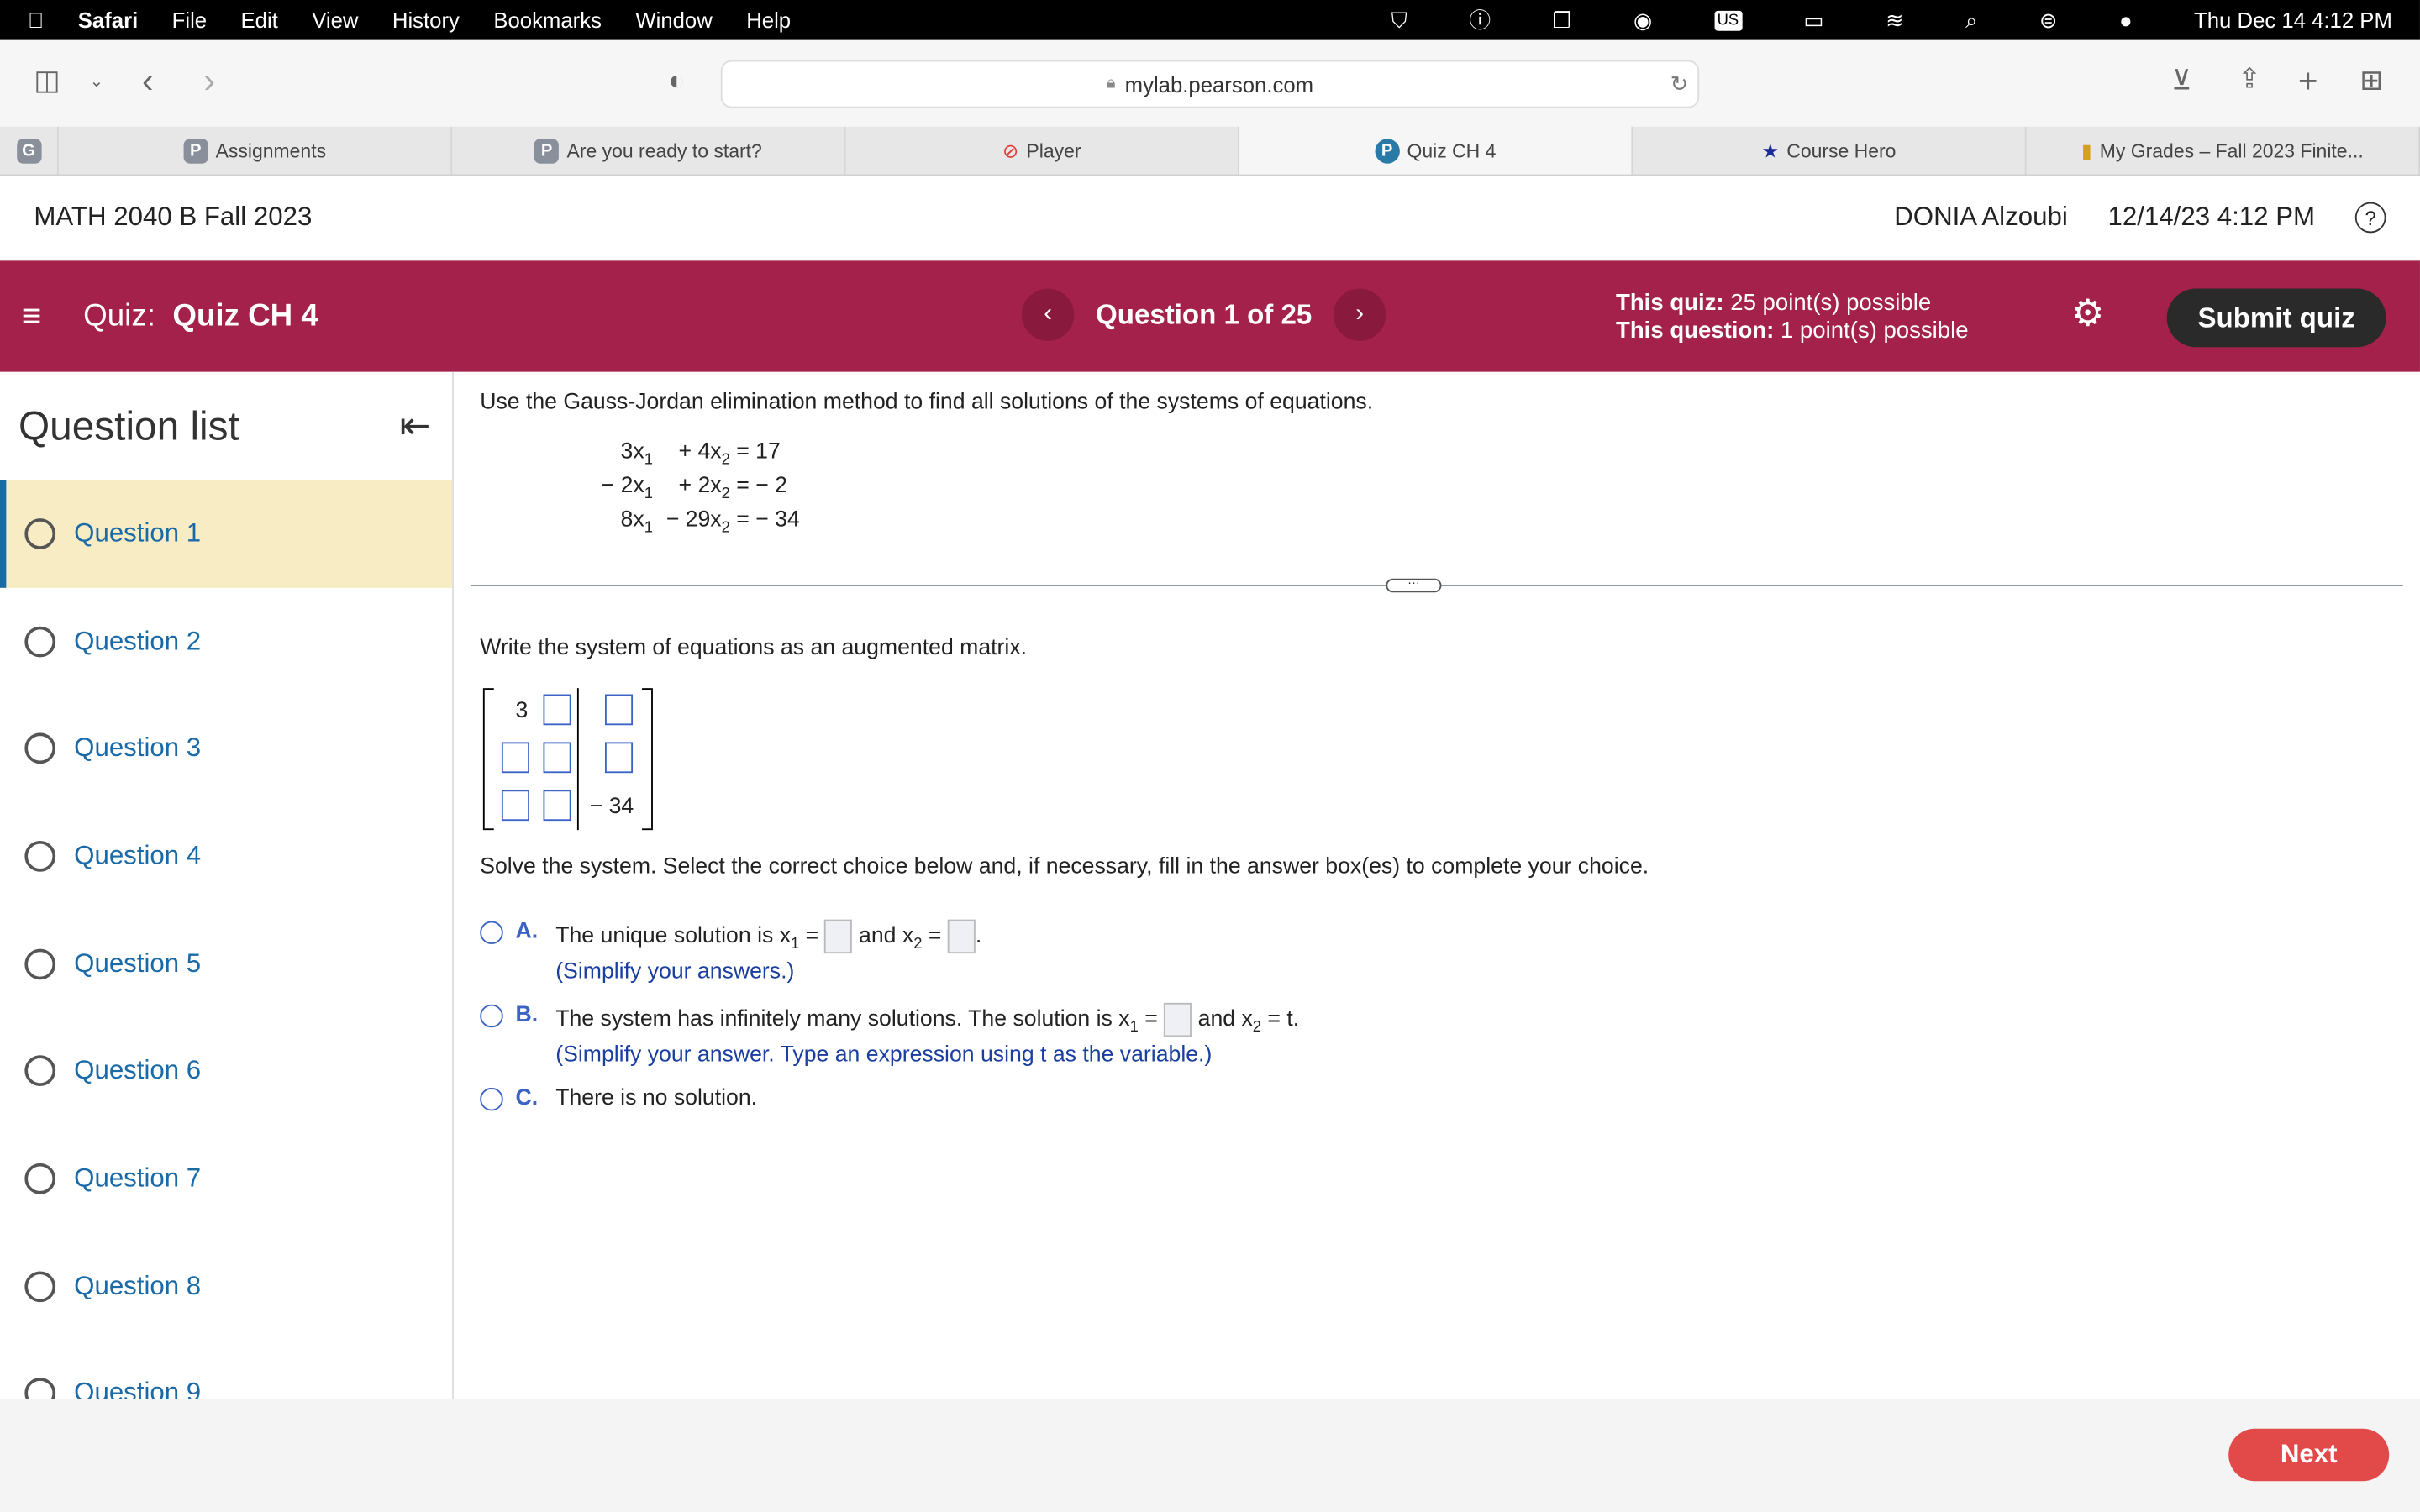 This screenshot has height=1512, width=2420. What do you see at coordinates (1831, 303) in the screenshot?
I see `quiz-points: 25 point(s) possible` at bounding box center [1831, 303].